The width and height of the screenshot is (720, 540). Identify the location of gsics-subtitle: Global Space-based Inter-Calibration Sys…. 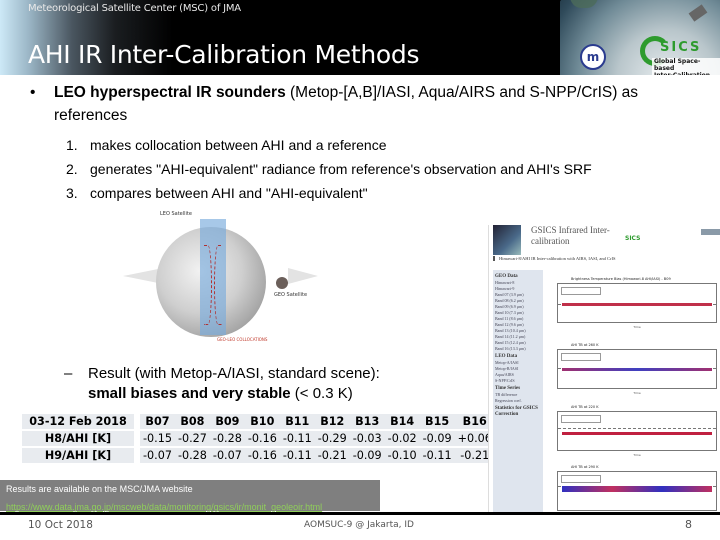
(686, 66).